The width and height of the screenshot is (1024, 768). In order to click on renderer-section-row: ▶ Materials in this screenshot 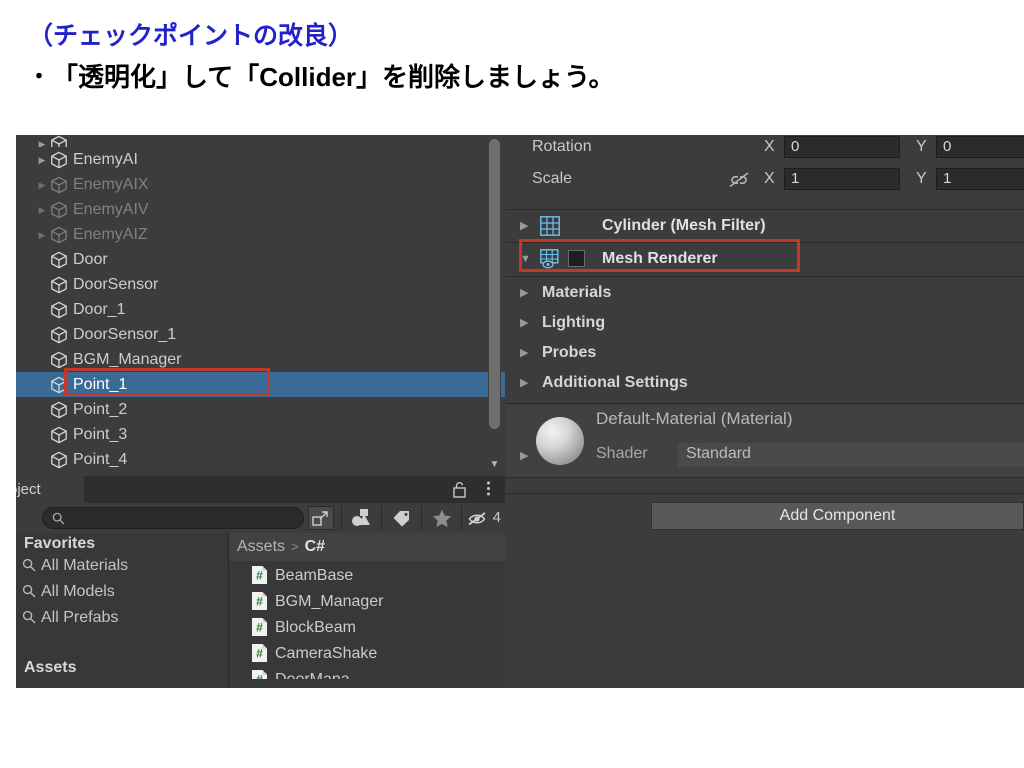, I will do `click(765, 293)`.